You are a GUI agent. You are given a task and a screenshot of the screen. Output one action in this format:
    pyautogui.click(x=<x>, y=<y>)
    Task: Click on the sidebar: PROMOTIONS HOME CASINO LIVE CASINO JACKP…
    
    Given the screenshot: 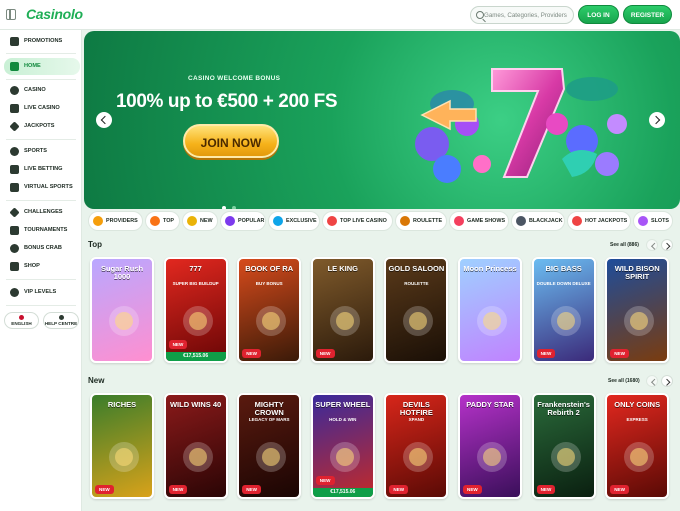 What is the action you would take?
    pyautogui.click(x=41, y=270)
    